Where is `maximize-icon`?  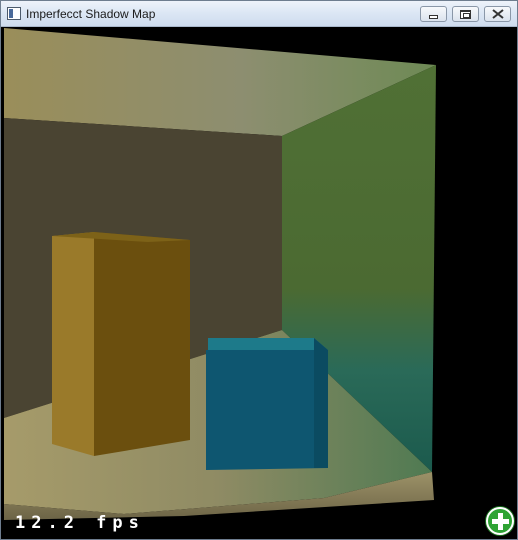
maximize-icon is located at coordinates (465, 14).